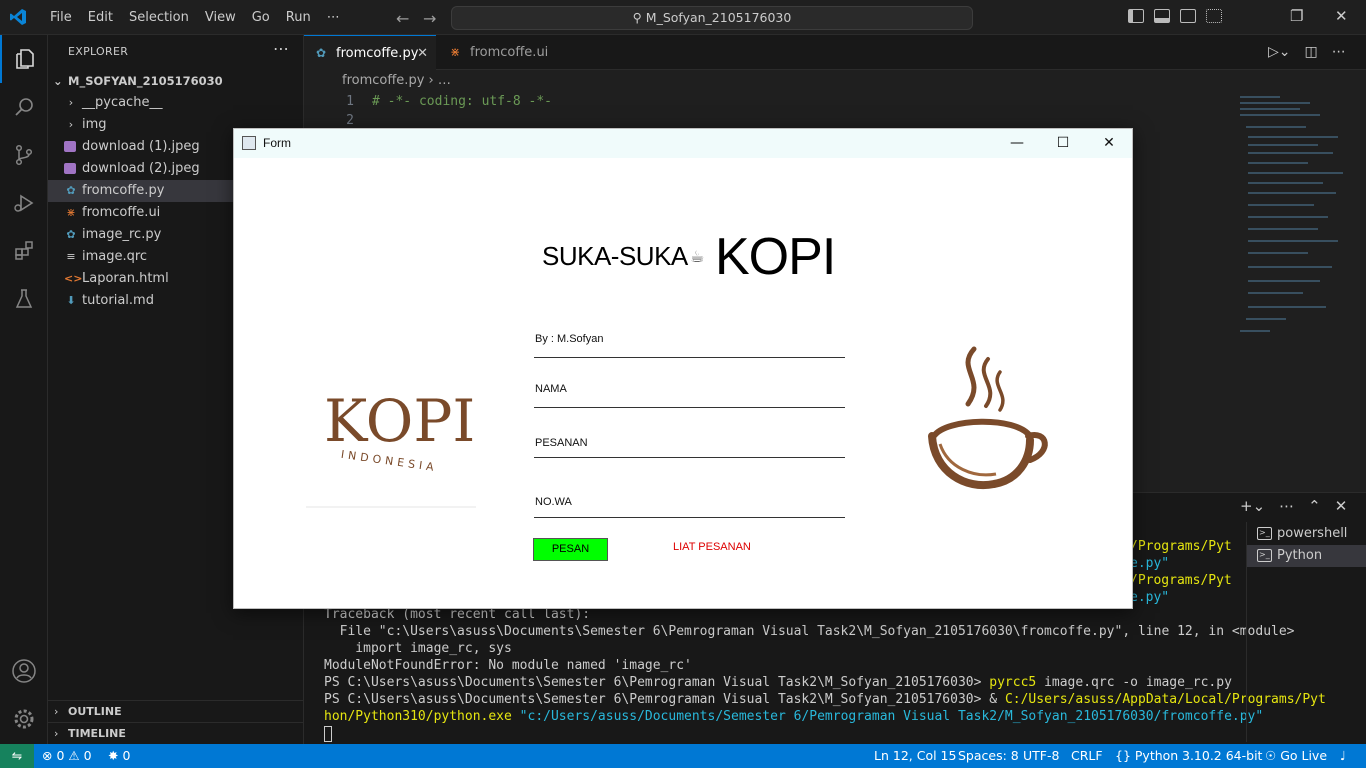 This screenshot has height=768, width=1366. Describe the element at coordinates (712, 18) in the screenshot. I see `command-center-search: ⚲ M_Sofyan_2105176030` at that location.